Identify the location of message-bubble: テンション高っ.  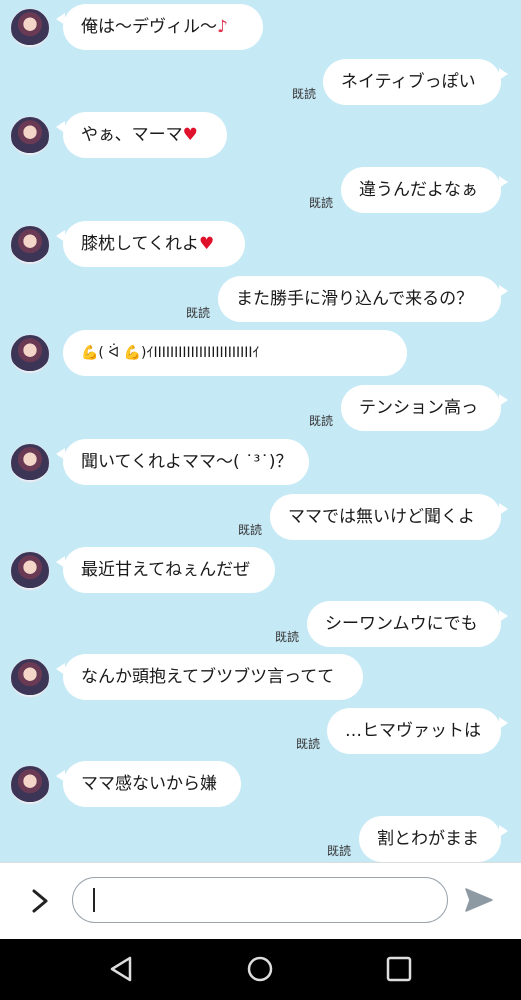
(424, 408).